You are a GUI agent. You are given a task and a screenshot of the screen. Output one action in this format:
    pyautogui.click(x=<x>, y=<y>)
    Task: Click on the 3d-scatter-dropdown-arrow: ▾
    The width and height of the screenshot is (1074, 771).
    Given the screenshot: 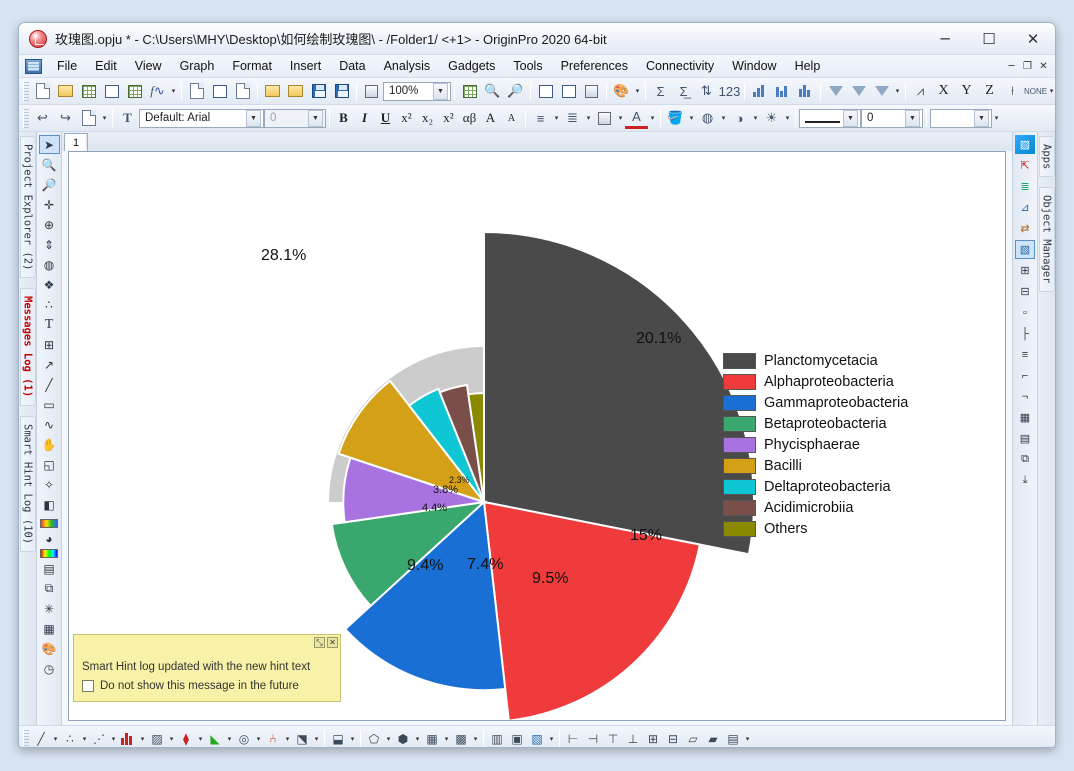 What is the action you would take?
    pyautogui.click(x=417, y=738)
    